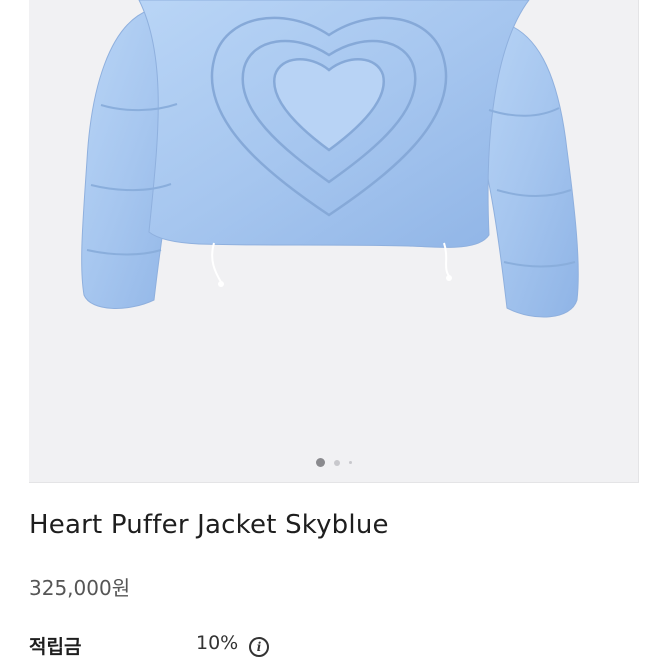 The image size is (667, 667). I want to click on info-icon: i, so click(259, 647).